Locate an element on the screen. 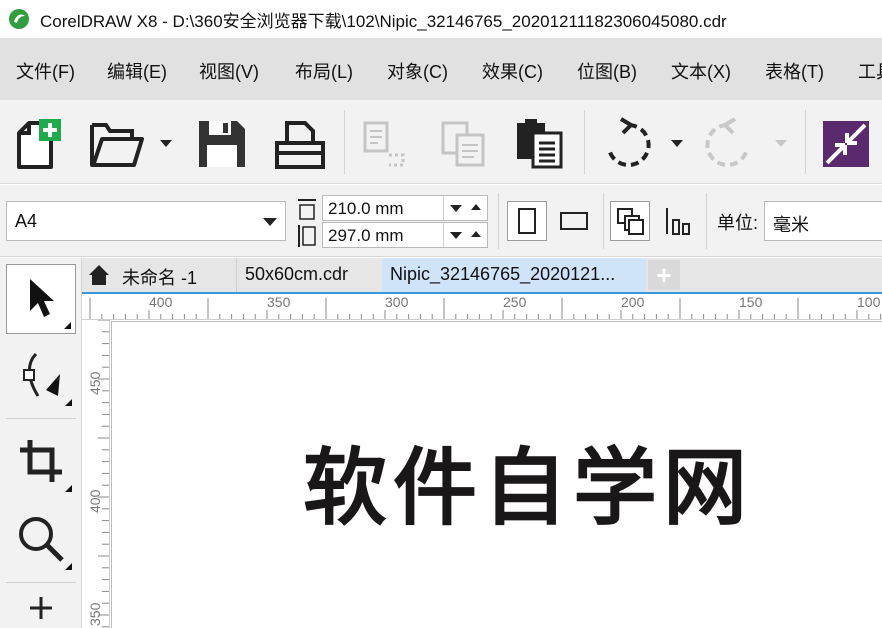 The width and height of the screenshot is (882, 628). portrait-button is located at coordinates (527, 221).